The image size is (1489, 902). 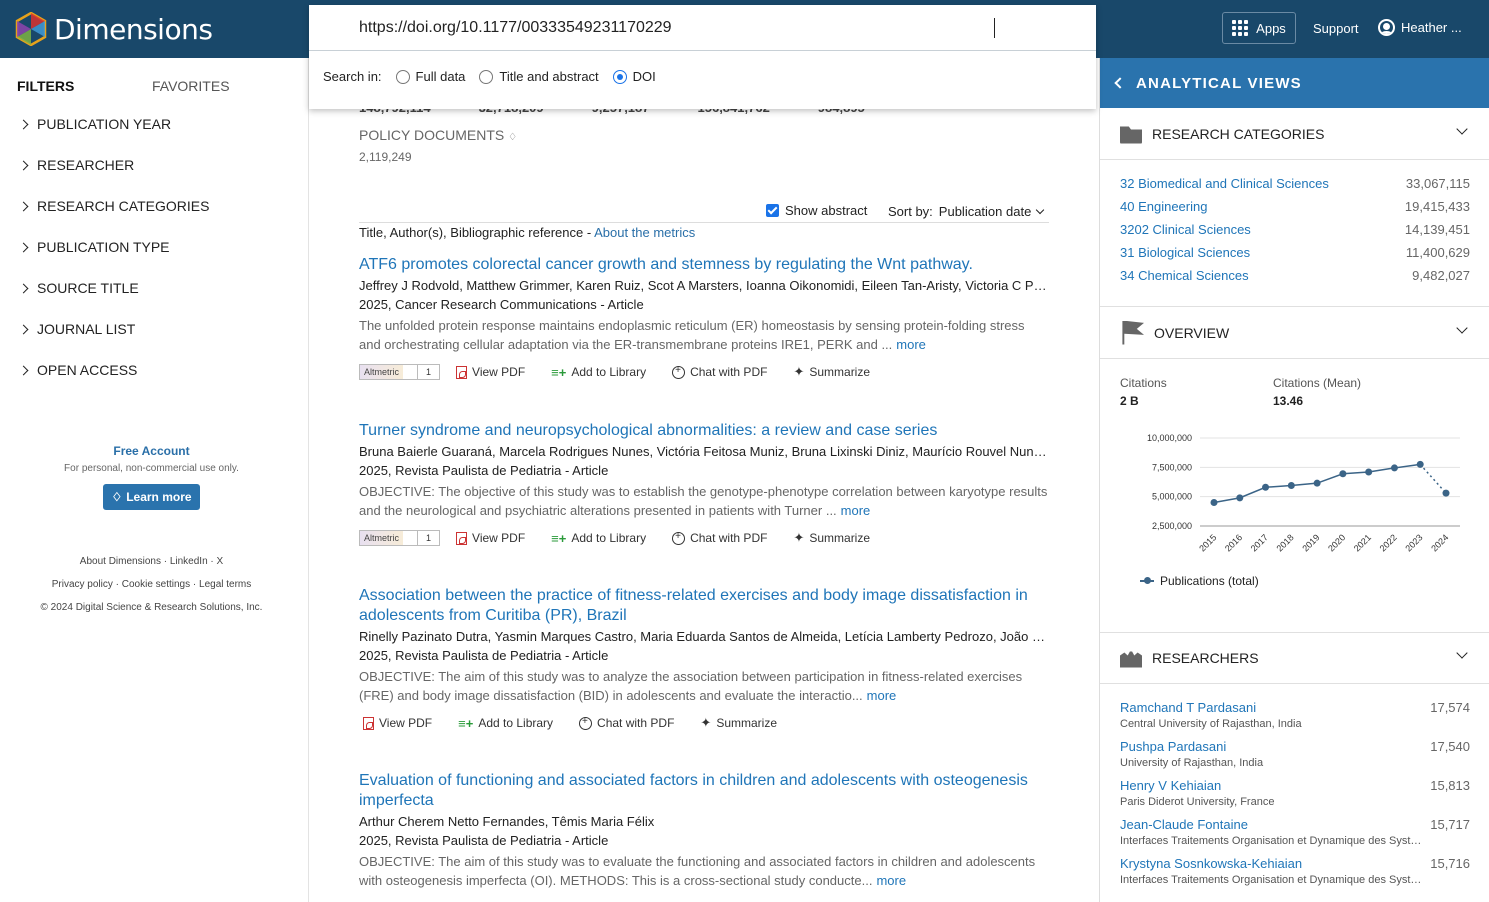 I want to click on filter-label: SOURCE TITLE, so click(x=88, y=288).